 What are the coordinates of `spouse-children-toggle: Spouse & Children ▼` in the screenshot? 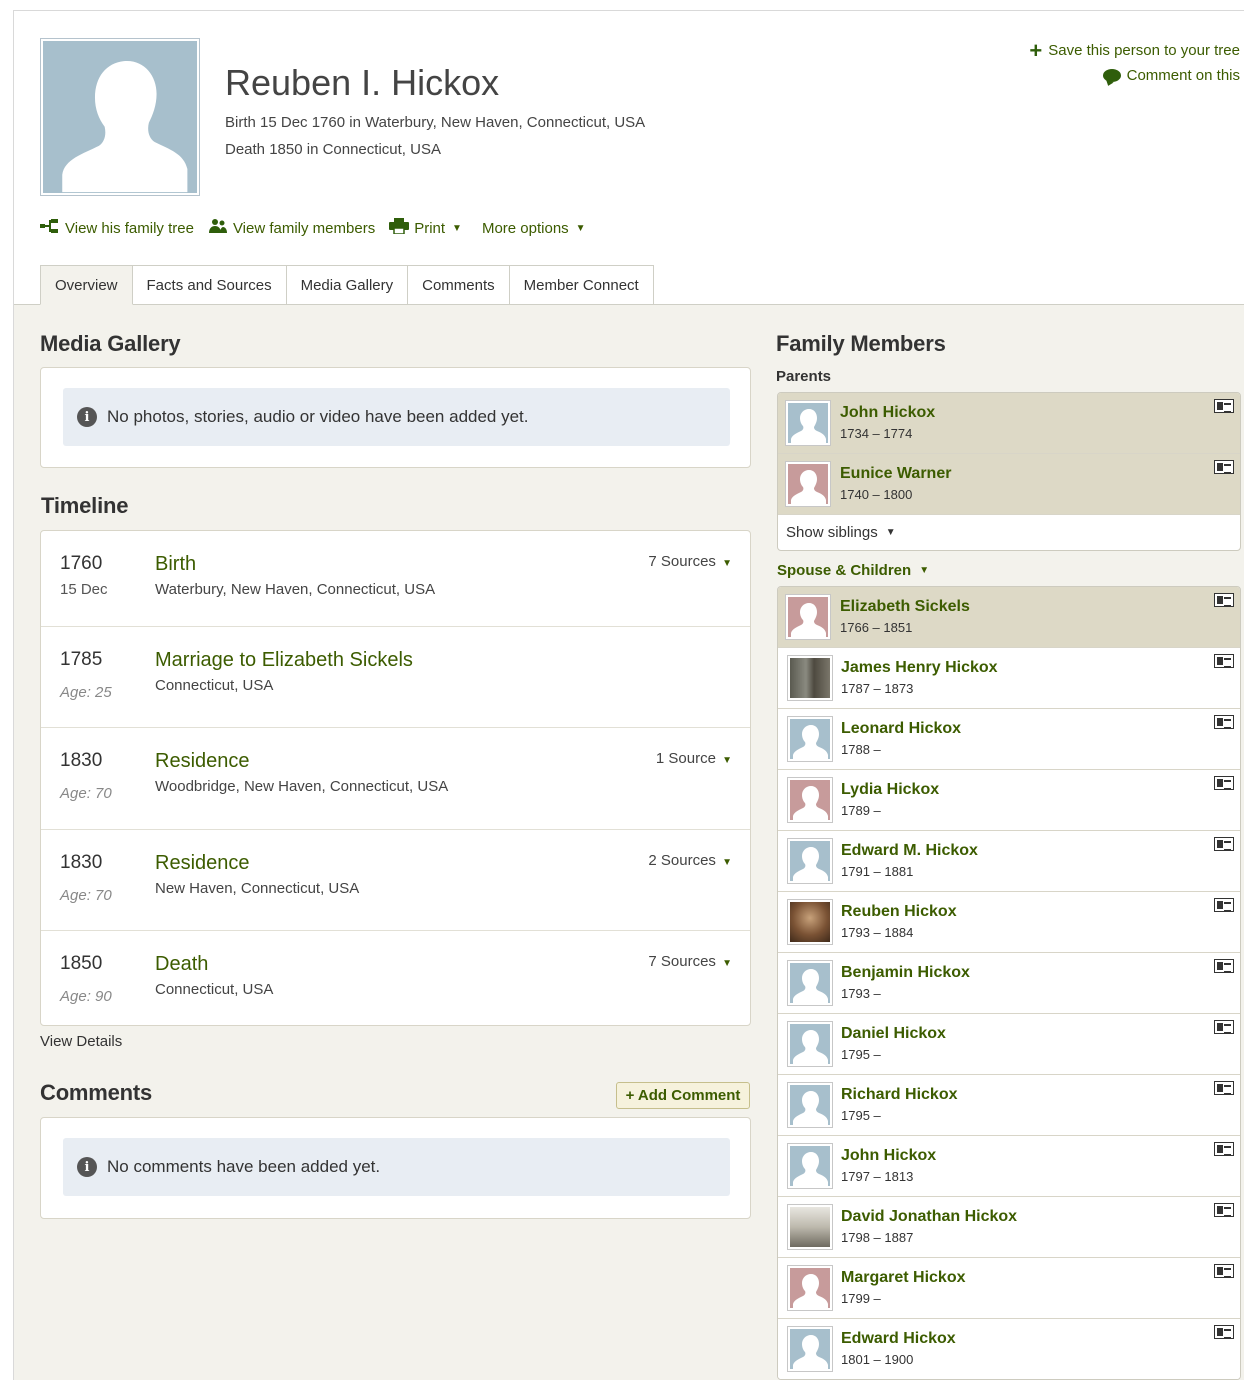 It's located at (853, 570).